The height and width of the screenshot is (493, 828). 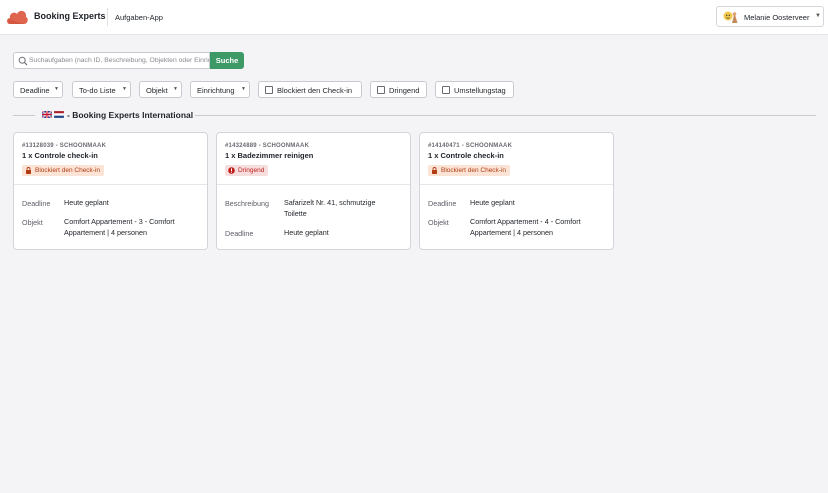 I want to click on filter-umstellungstag-checkbox: Umstellungstag, so click(x=474, y=89).